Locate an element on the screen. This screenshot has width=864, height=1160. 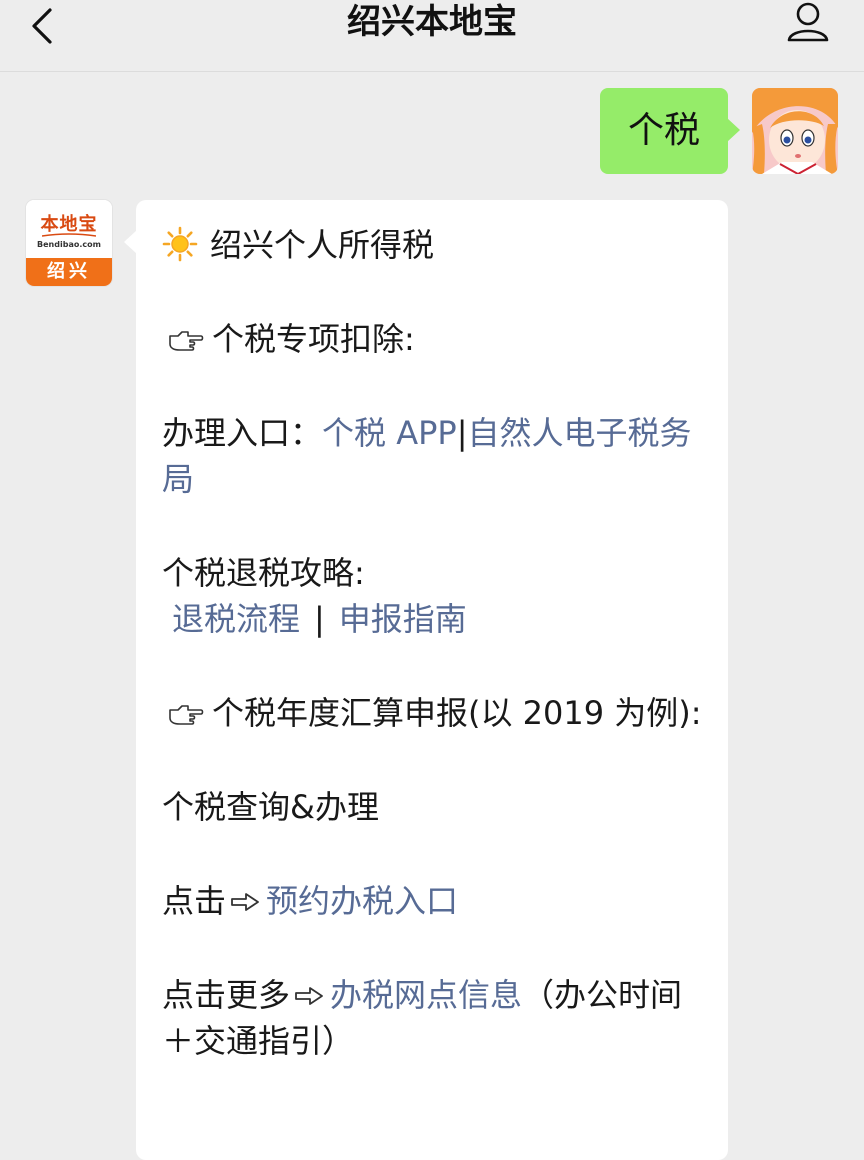
page-title: 绍兴本地宝 is located at coordinates (432, 22).